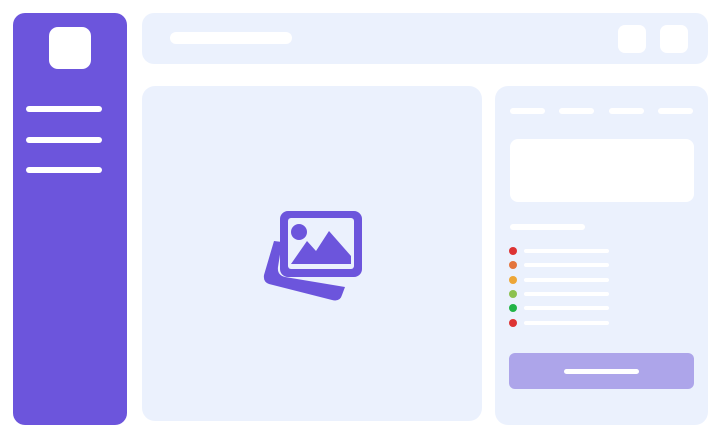  Describe the element at coordinates (602, 170) in the screenshot. I see `preview-card` at that location.